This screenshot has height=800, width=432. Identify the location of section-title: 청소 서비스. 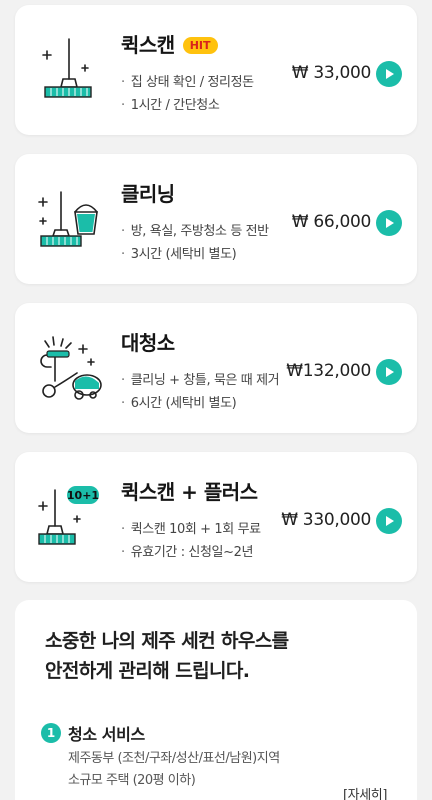
(106, 734).